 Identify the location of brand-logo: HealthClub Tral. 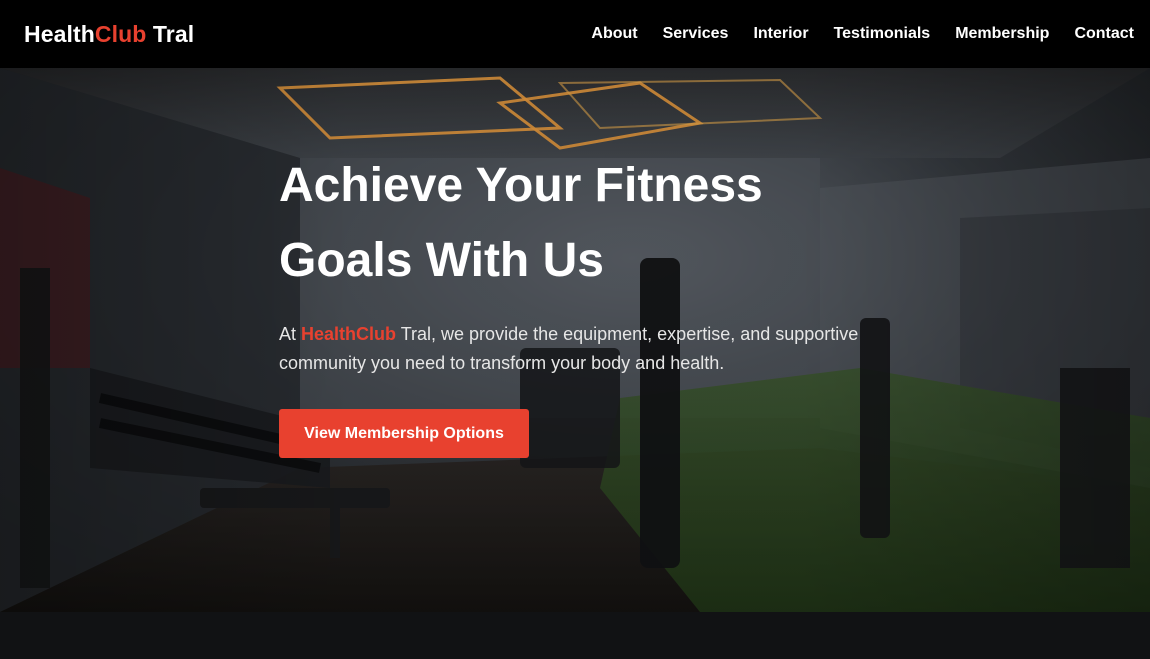
(109, 34).